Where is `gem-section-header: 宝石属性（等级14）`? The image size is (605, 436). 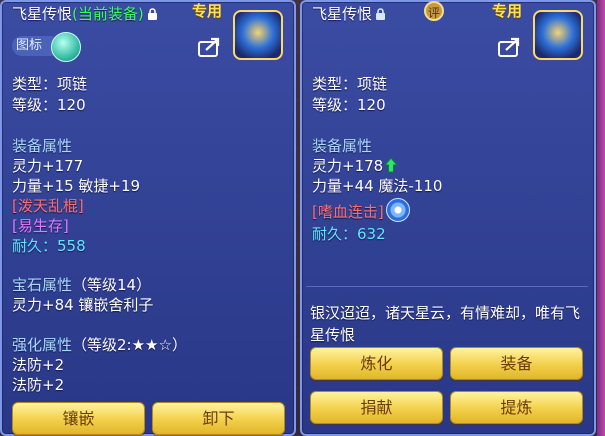
gem-section-header: 宝石属性（等级14） is located at coordinates (82, 285).